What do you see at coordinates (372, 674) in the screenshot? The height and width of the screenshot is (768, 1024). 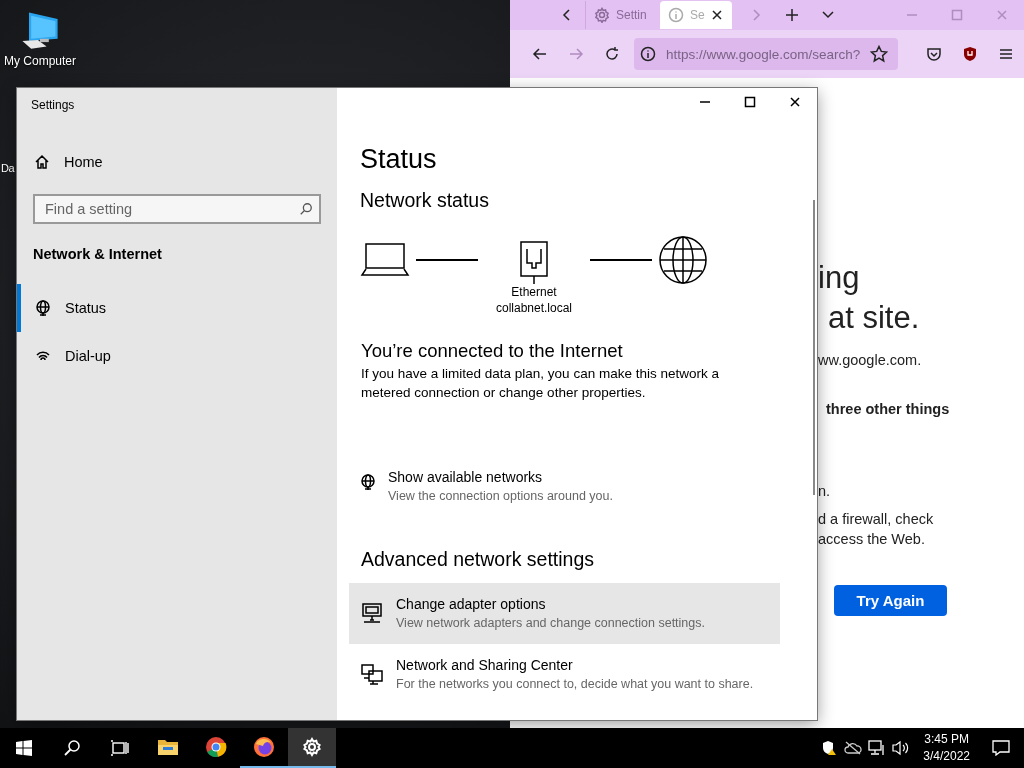 I see `computers-icon` at bounding box center [372, 674].